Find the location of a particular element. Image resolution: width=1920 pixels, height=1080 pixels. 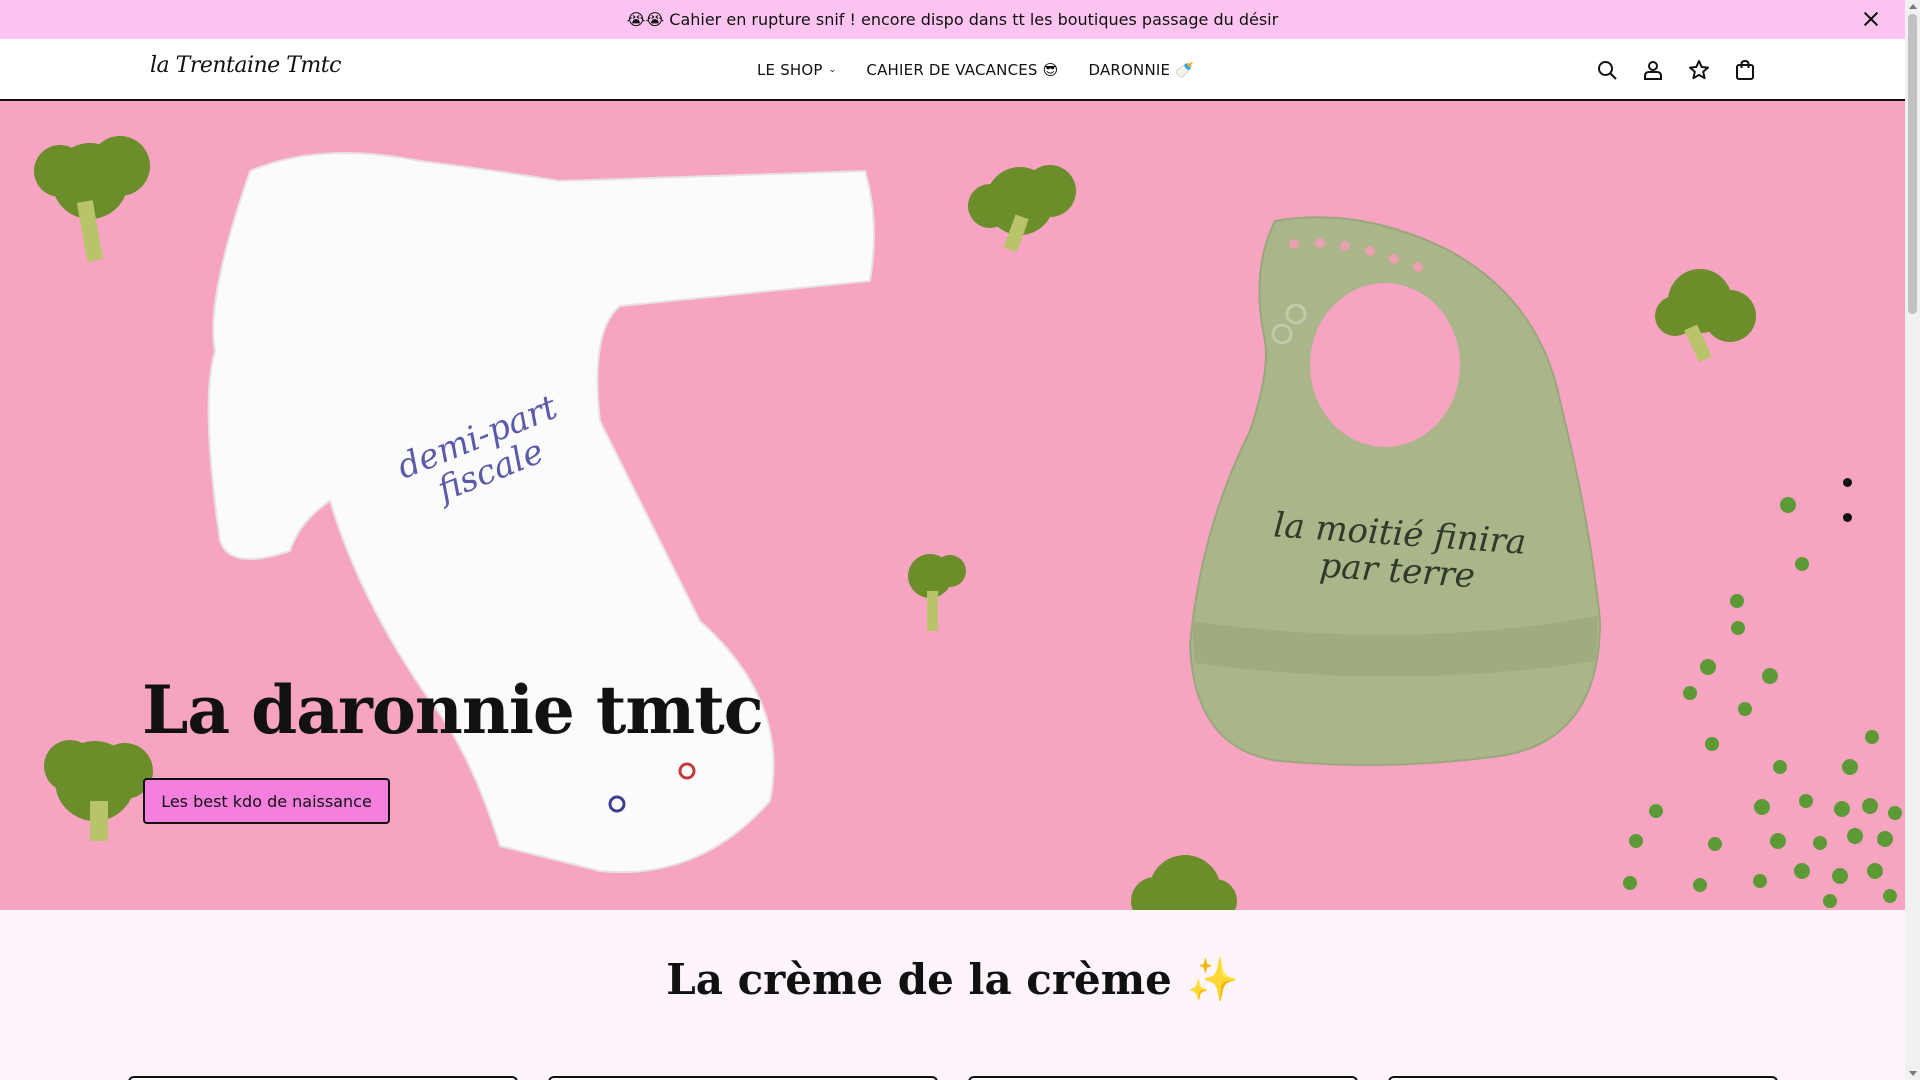

bib-illustration is located at coordinates (1395, 491).